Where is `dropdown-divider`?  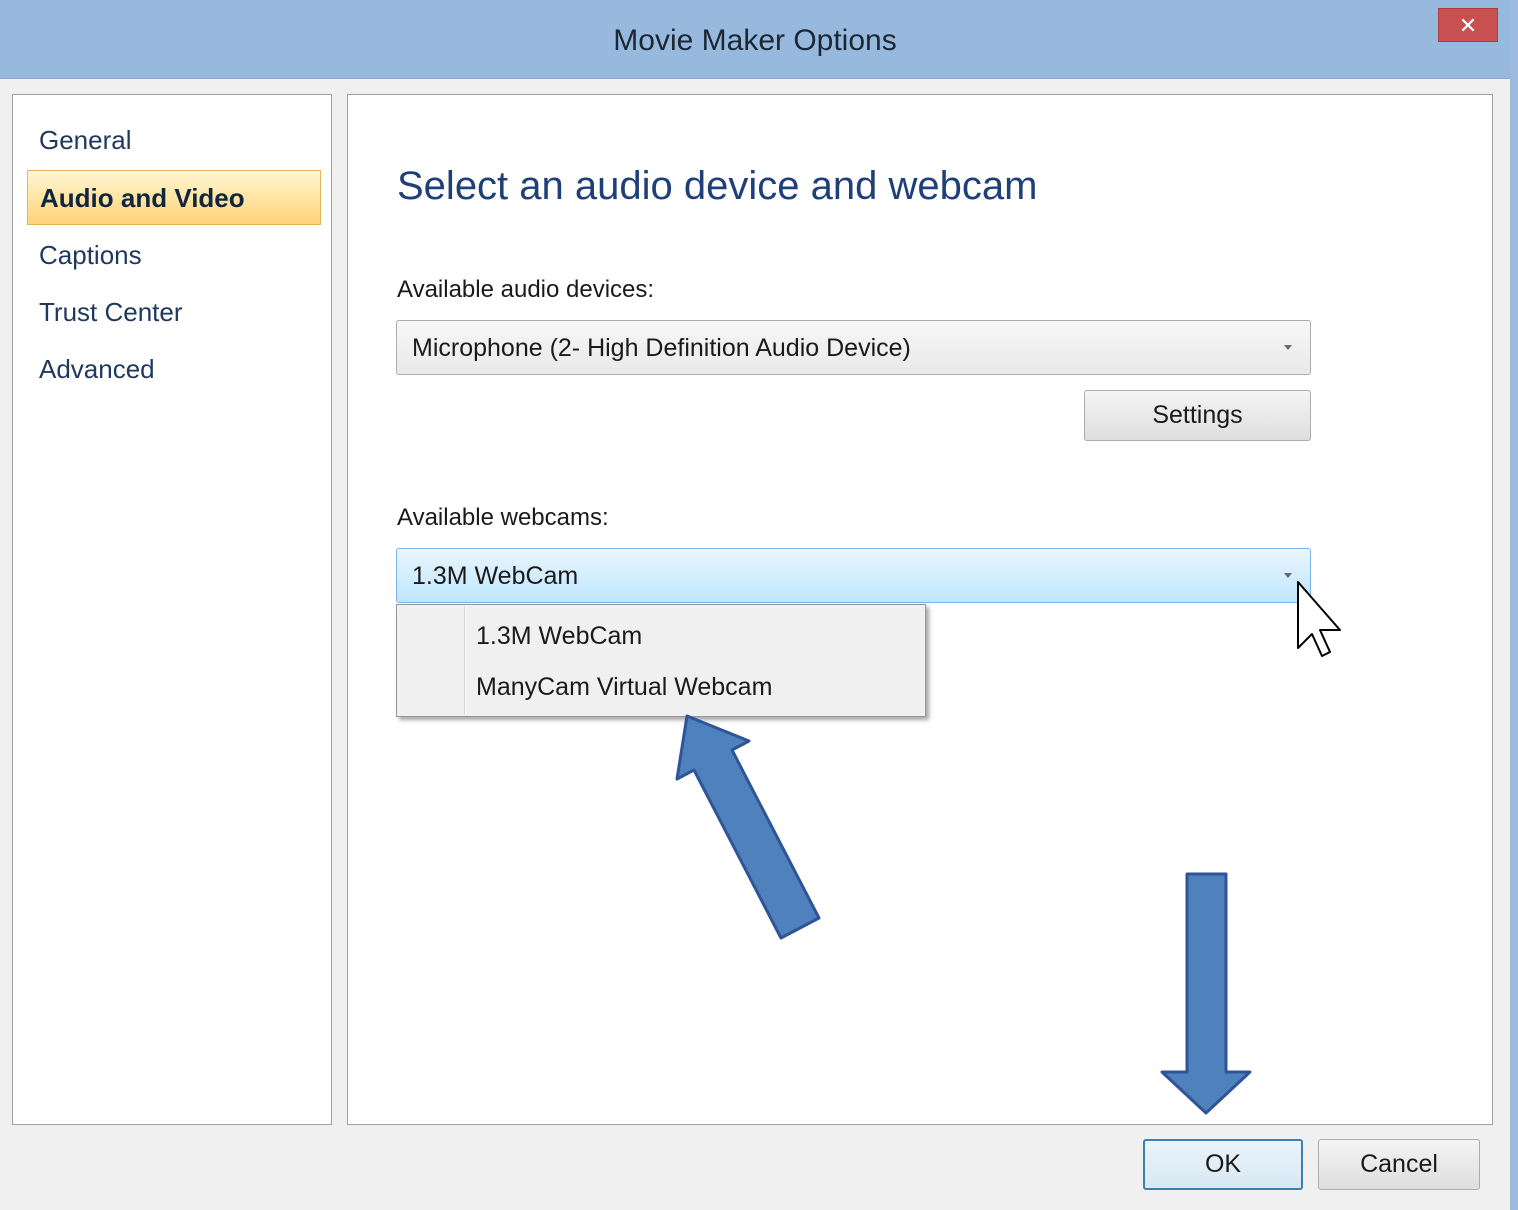 dropdown-divider is located at coordinates (465, 660).